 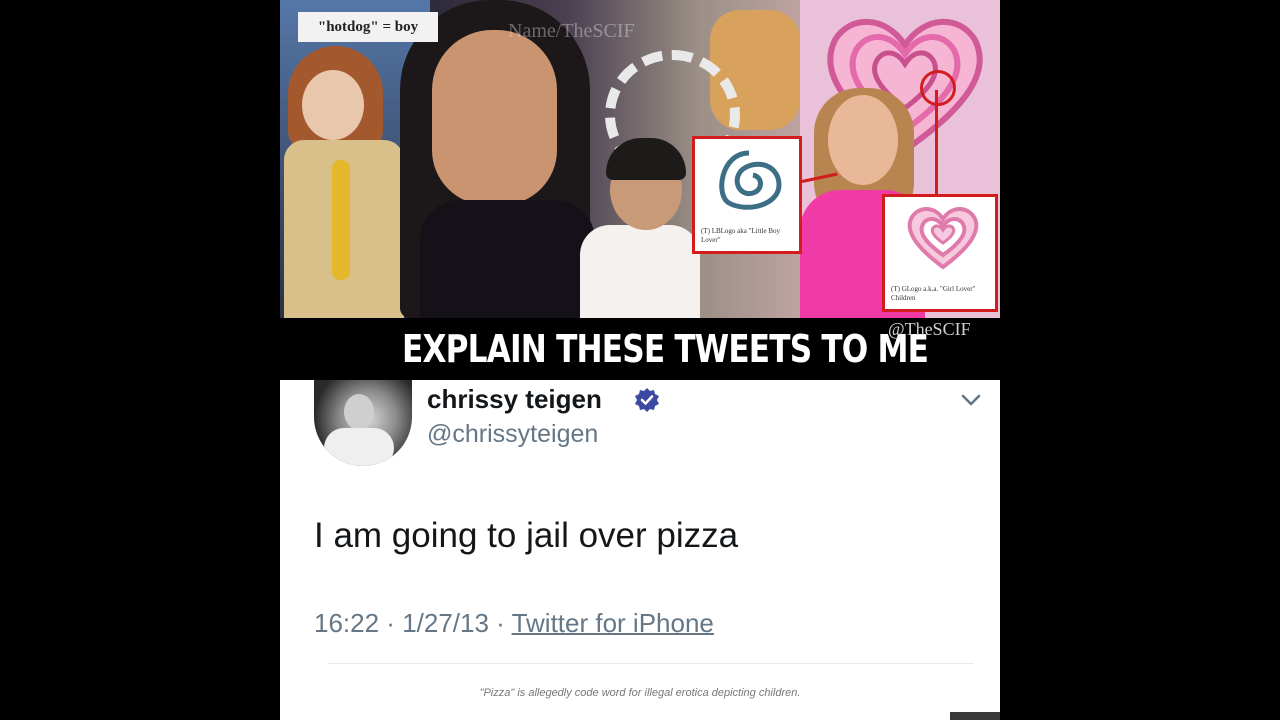 What do you see at coordinates (943, 238) in the screenshot?
I see `heart-symbol-icon` at bounding box center [943, 238].